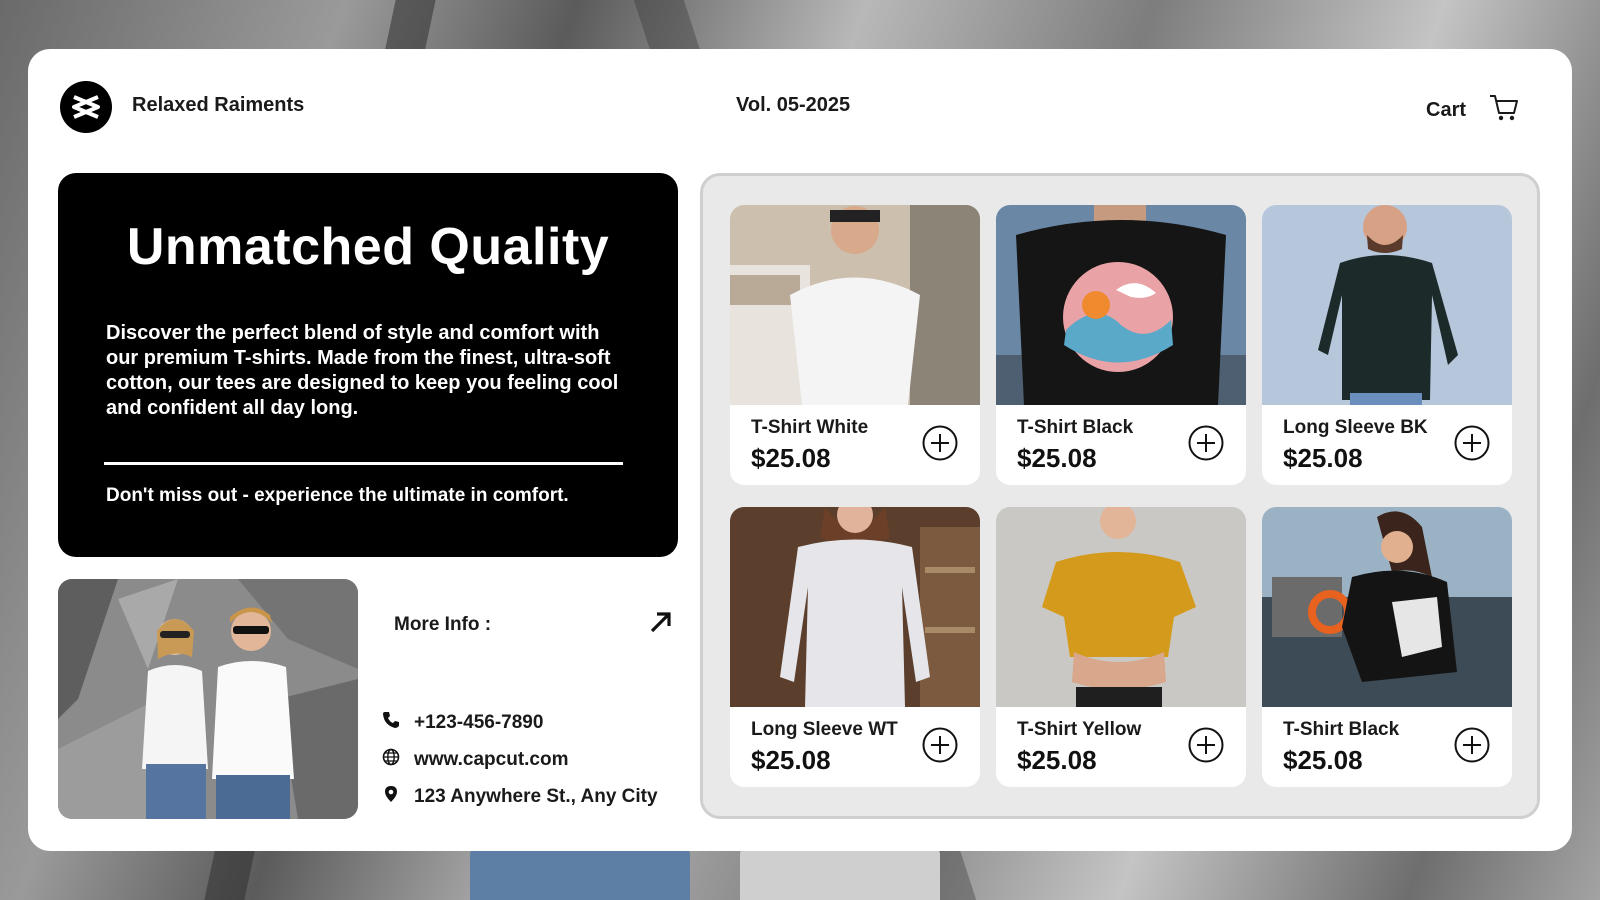  What do you see at coordinates (536, 796) in the screenshot?
I see `address-text: 123 Anywhere St., Any City` at bounding box center [536, 796].